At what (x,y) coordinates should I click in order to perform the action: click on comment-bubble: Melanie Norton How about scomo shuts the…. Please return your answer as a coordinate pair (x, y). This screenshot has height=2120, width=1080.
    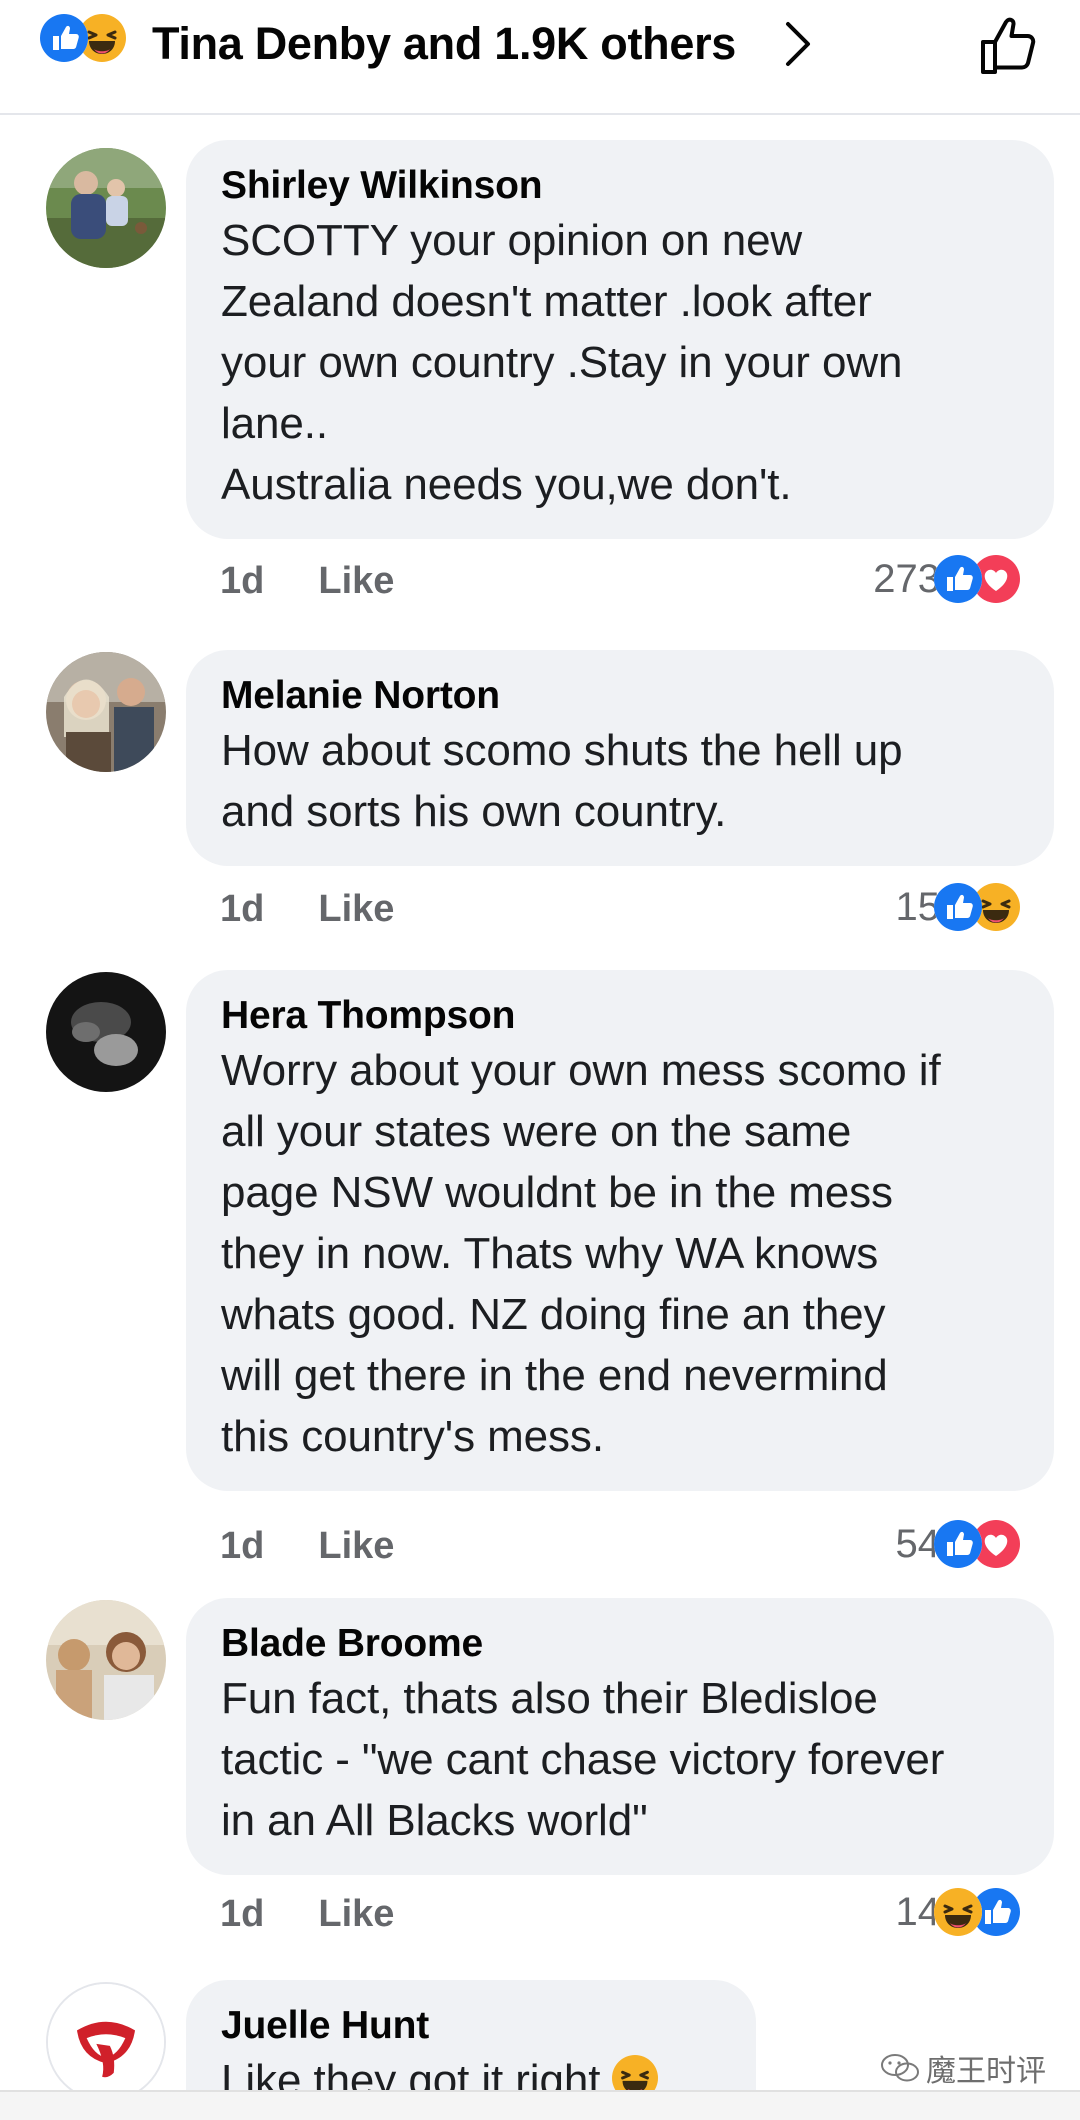
    Looking at the image, I should click on (620, 758).